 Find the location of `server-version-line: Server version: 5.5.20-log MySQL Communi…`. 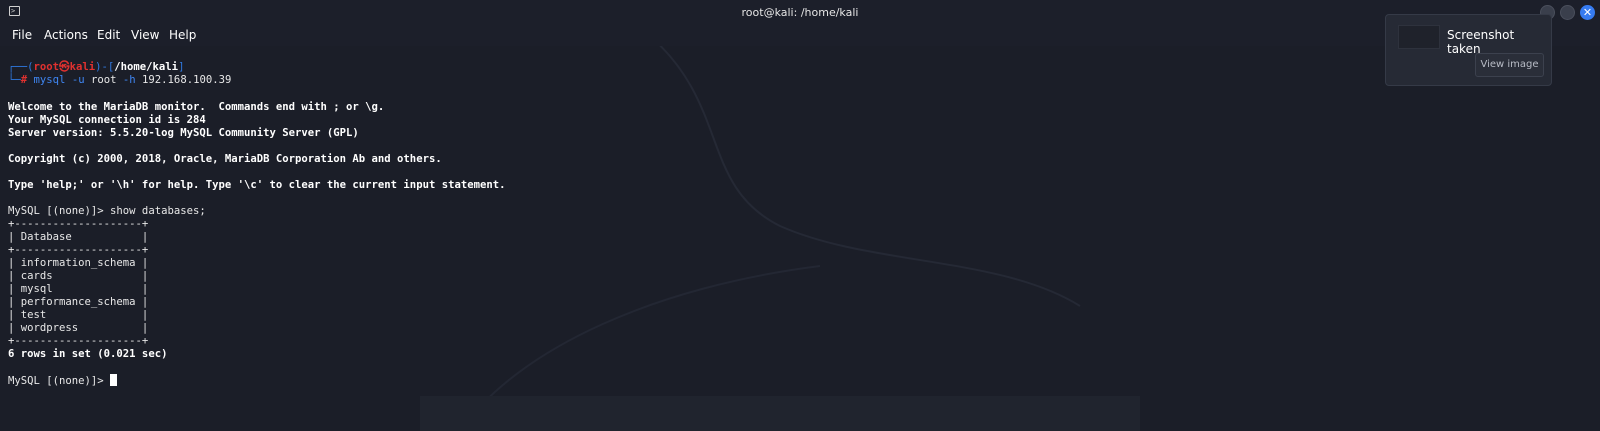

server-version-line: Server version: 5.5.20-log MySQL Communi… is located at coordinates (183, 133).